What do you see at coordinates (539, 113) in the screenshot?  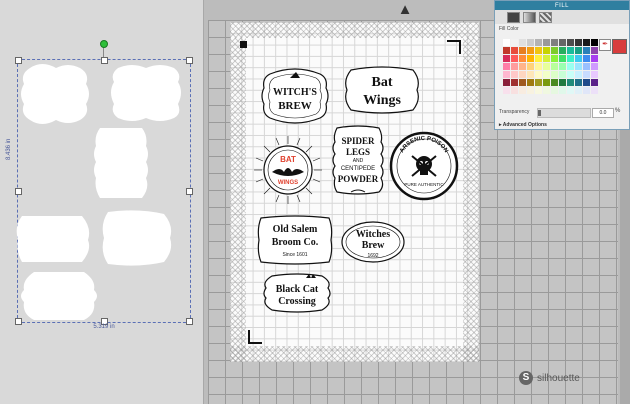 I see `transparency-slider-knob` at bounding box center [539, 113].